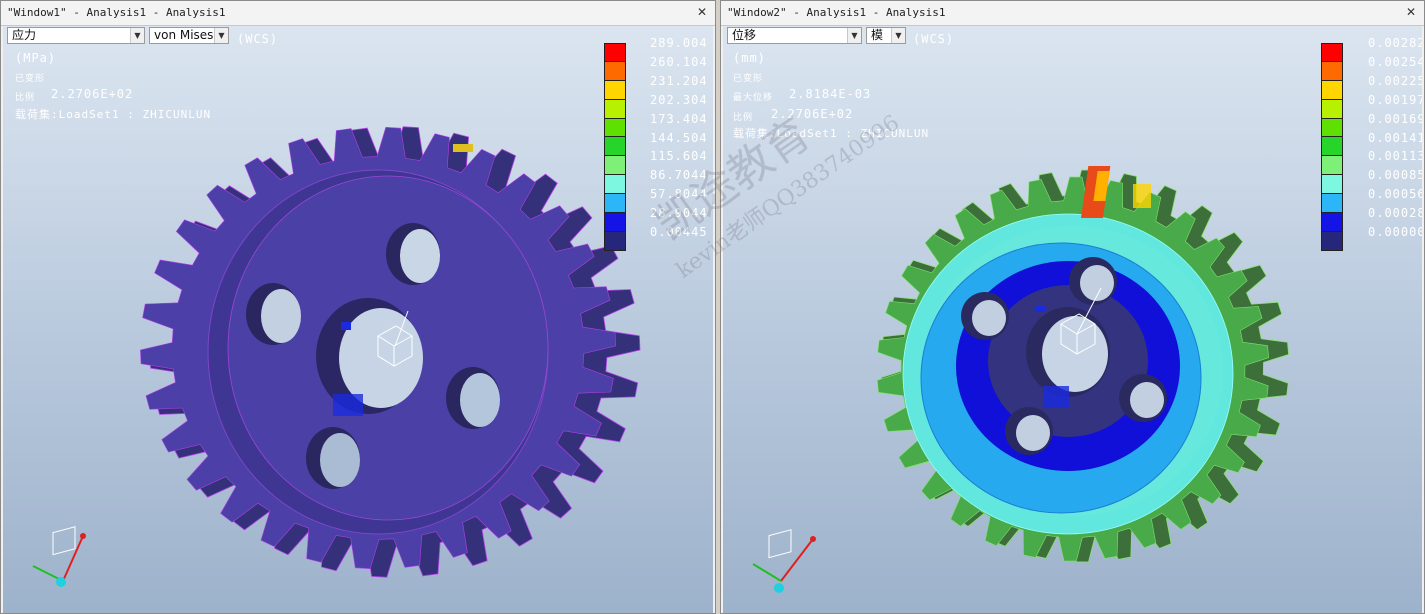  Describe the element at coordinates (1395, 194) in the screenshot. I see `legend-value: 0.00056` at that location.